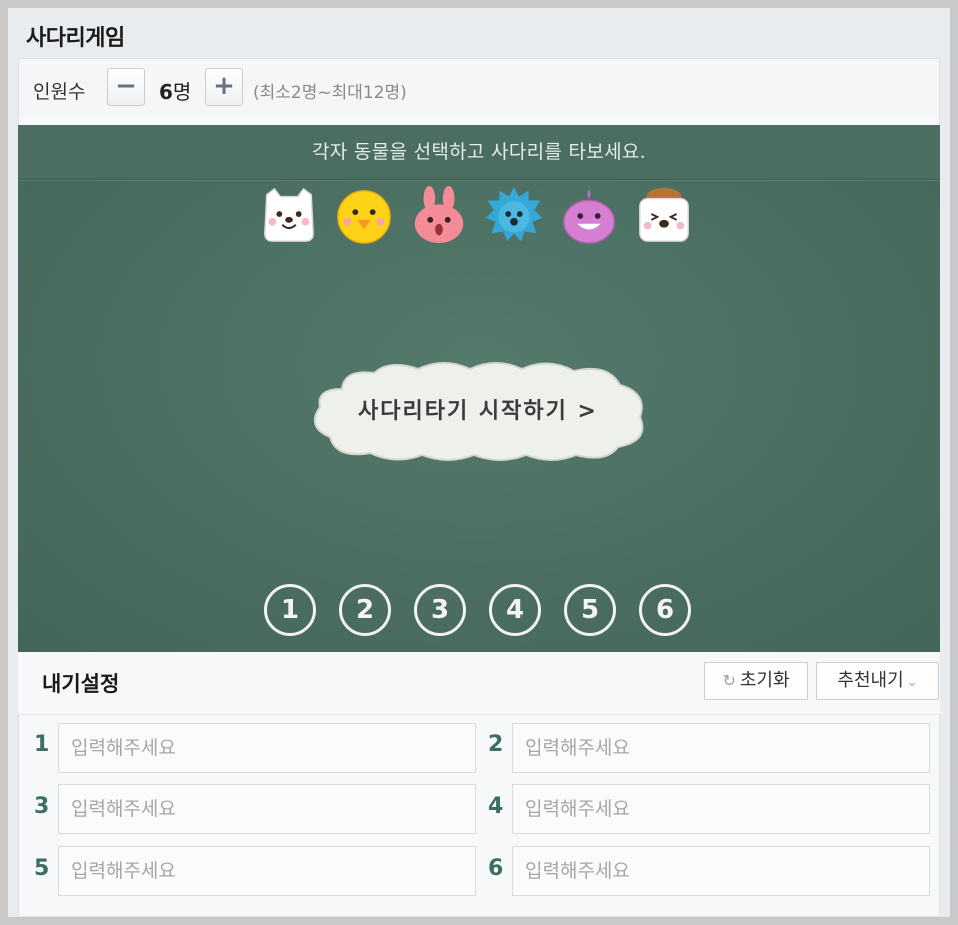  I want to click on recommend-bets-button: 추천내기 ⌄, so click(877, 681).